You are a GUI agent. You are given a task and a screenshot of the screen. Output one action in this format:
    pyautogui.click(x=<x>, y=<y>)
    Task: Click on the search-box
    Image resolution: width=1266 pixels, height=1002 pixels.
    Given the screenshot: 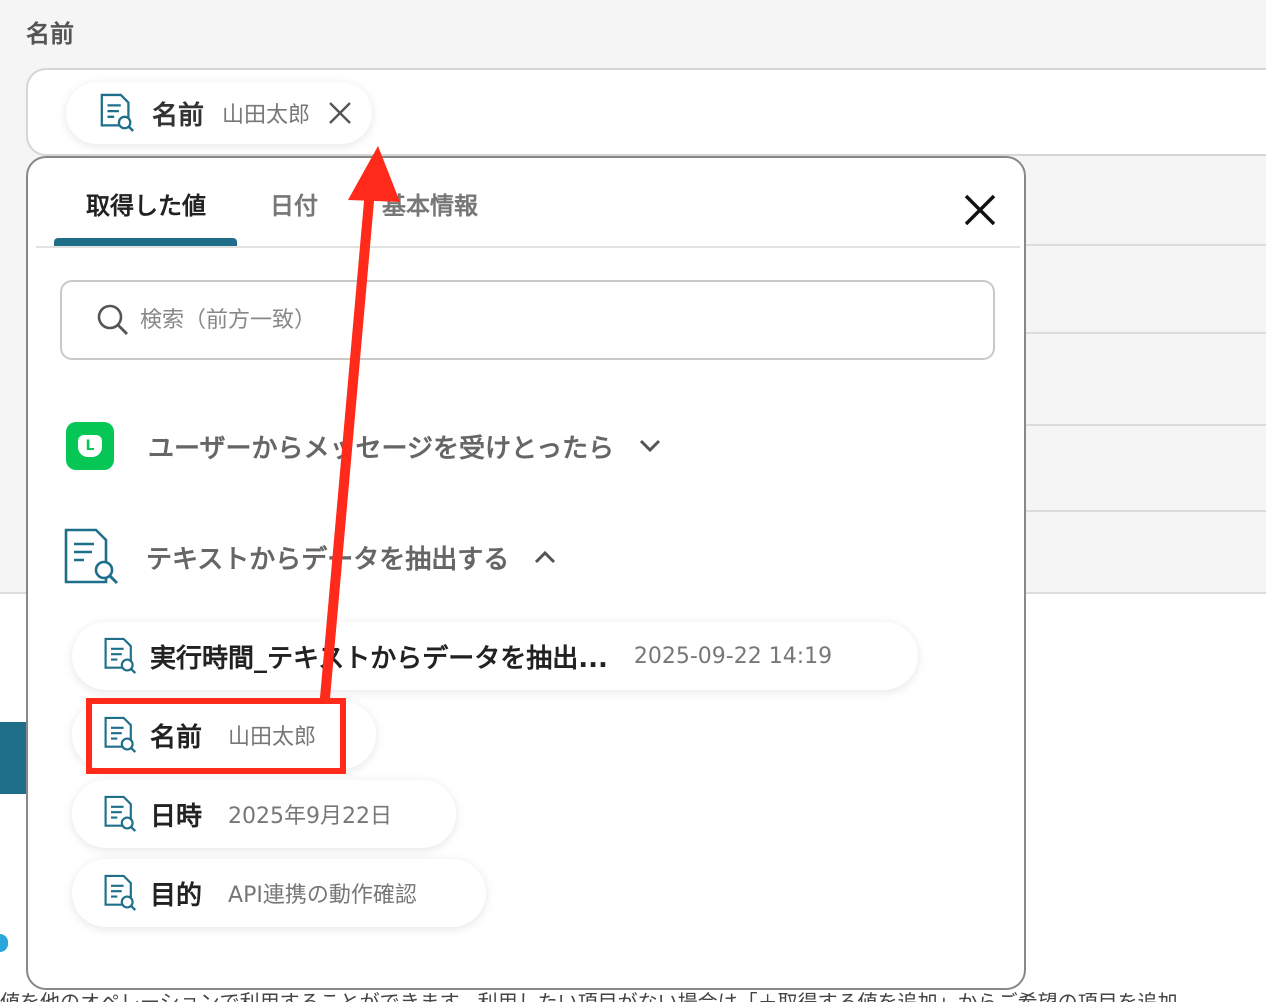 What is the action you would take?
    pyautogui.click(x=527, y=320)
    